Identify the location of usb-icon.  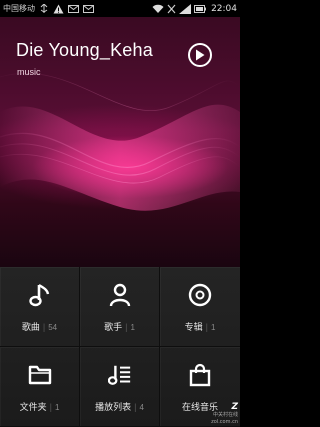
(44, 8).